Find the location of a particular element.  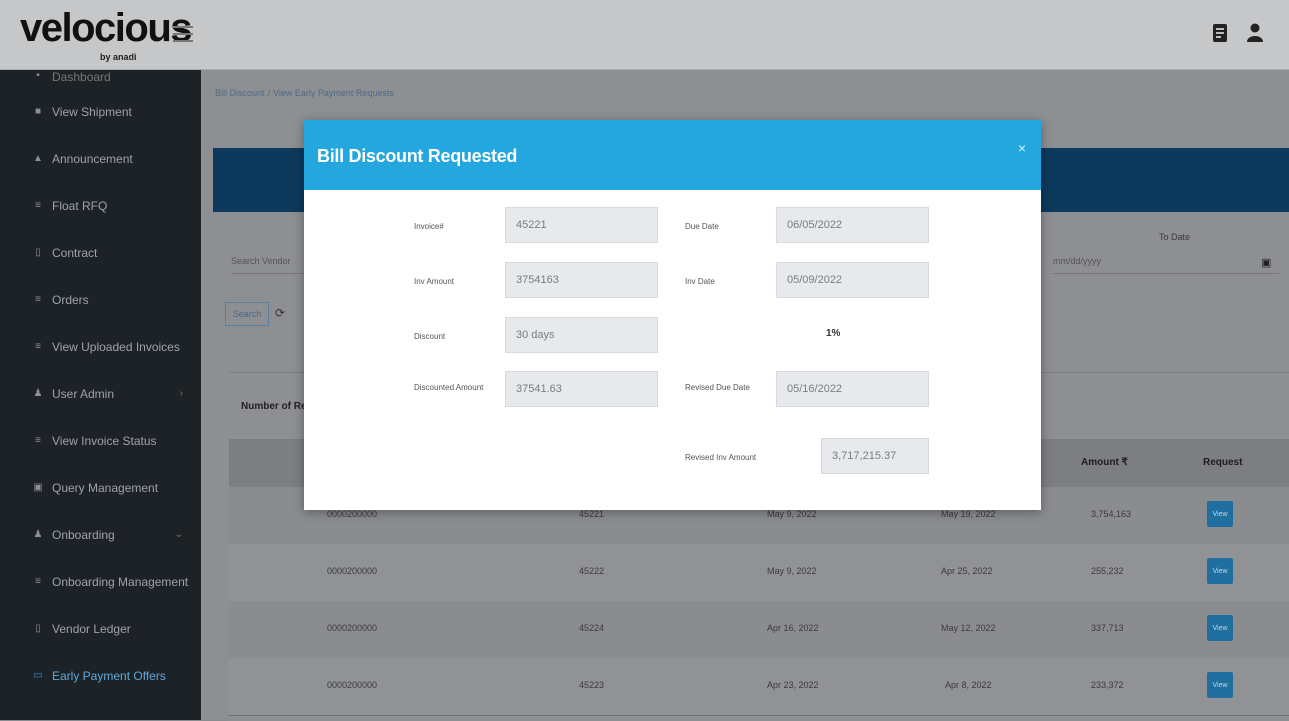

hamburger-icon is located at coordinates (183, 34).